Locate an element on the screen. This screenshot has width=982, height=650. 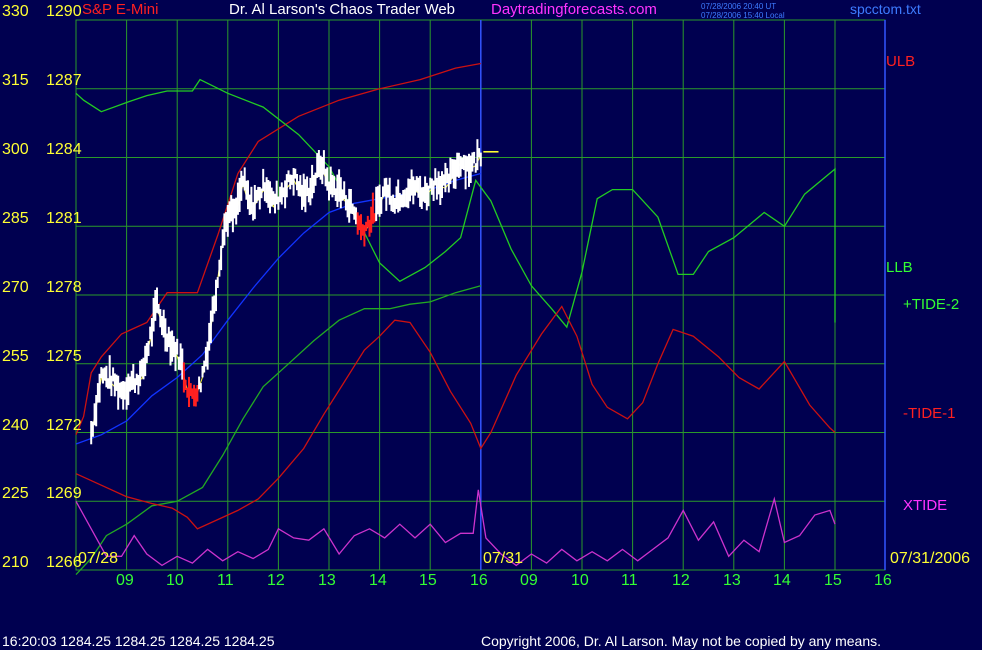
timestamp-local: 07/28/2006 15:40 Local is located at coordinates (743, 15).